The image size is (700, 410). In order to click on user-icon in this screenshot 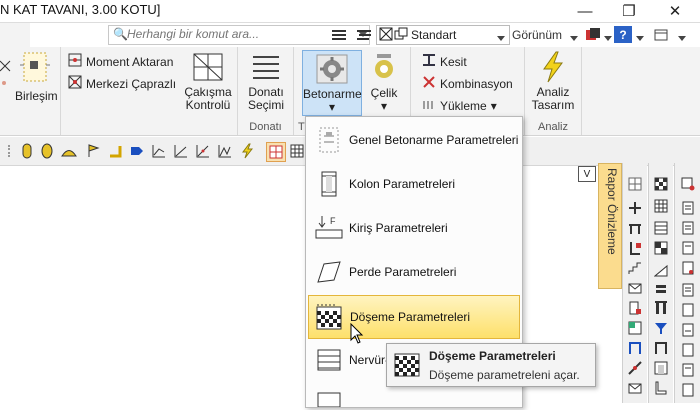, I will do `click(593, 34)`.